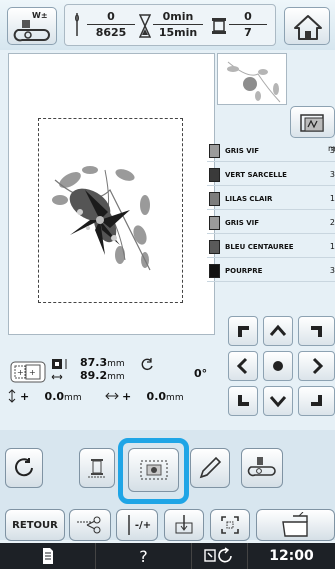 The width and height of the screenshot is (335, 569). Describe the element at coordinates (25, 396) in the screenshot. I see `vertical-plus: +` at that location.